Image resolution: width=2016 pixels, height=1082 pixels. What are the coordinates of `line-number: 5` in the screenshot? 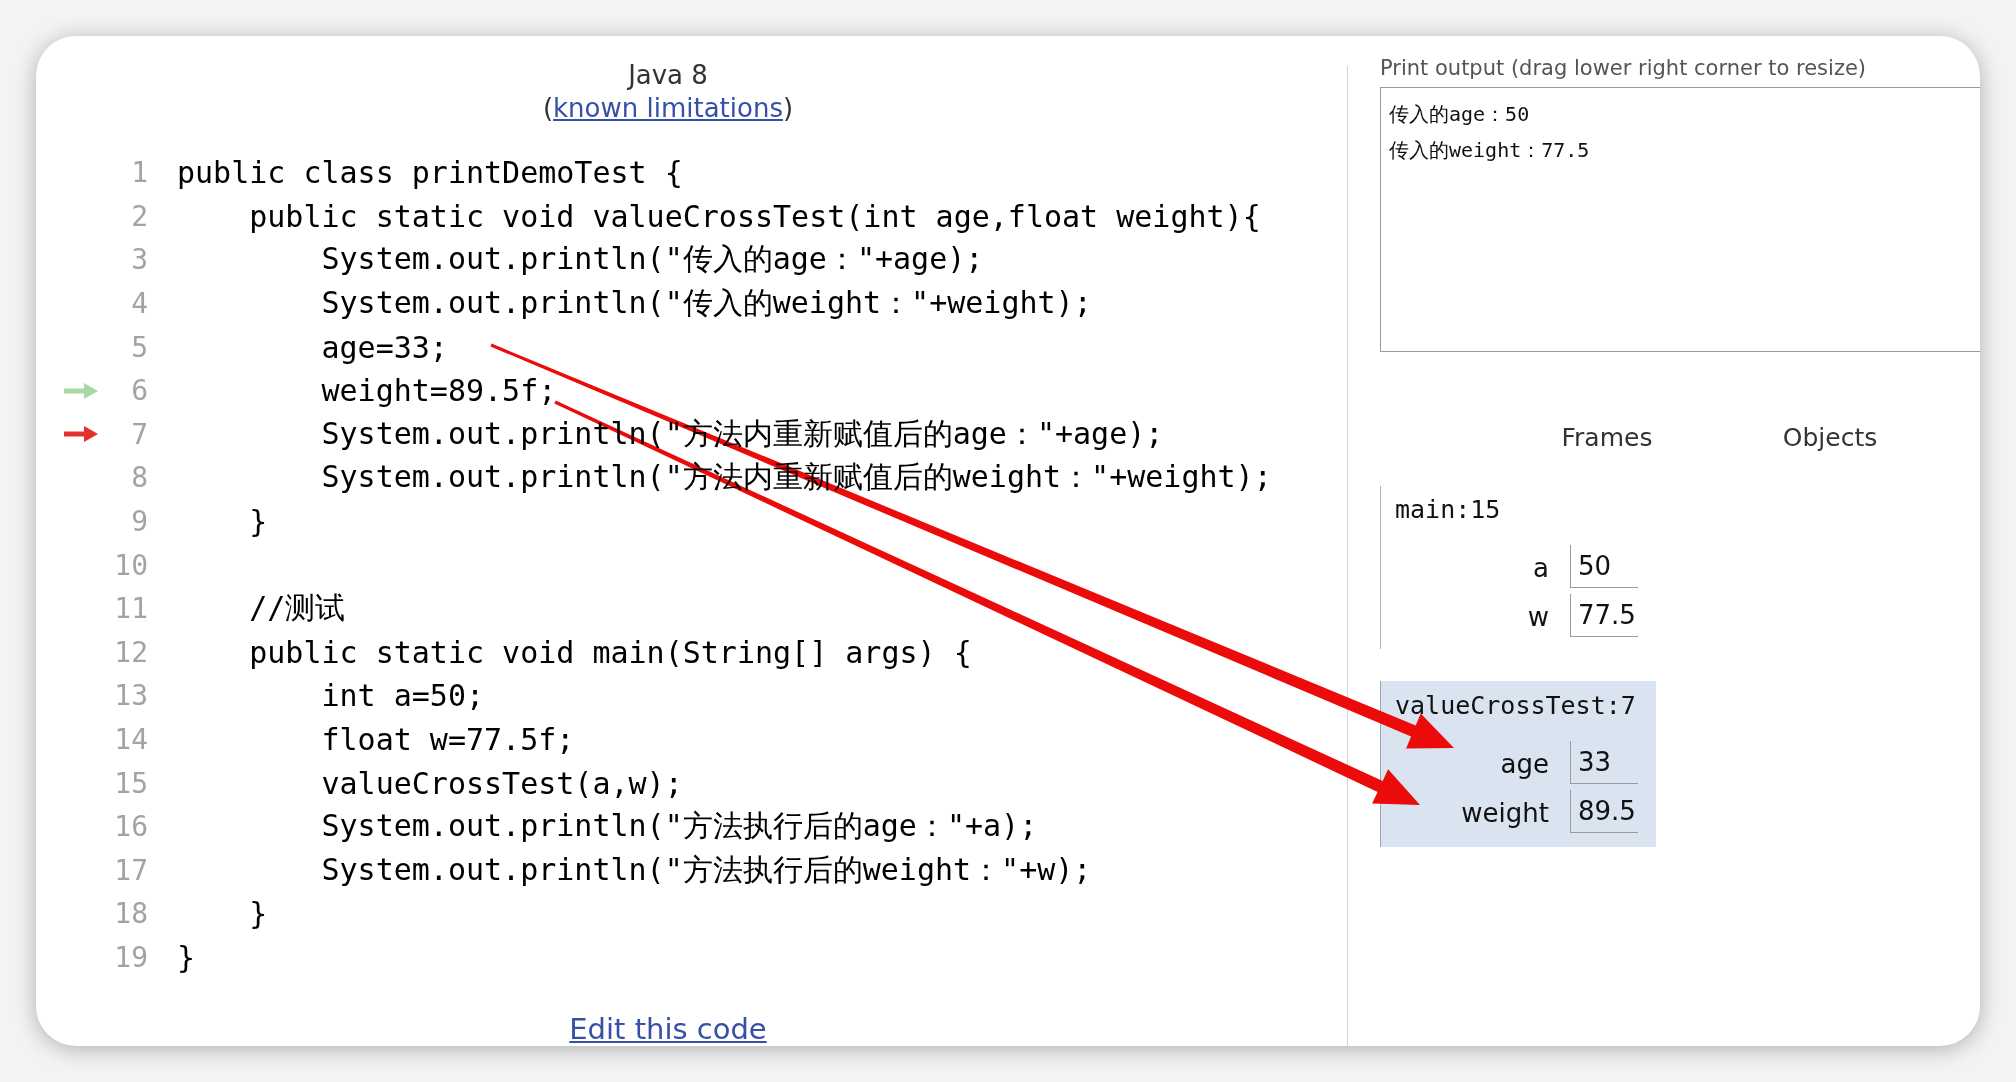 It's located at (139, 347).